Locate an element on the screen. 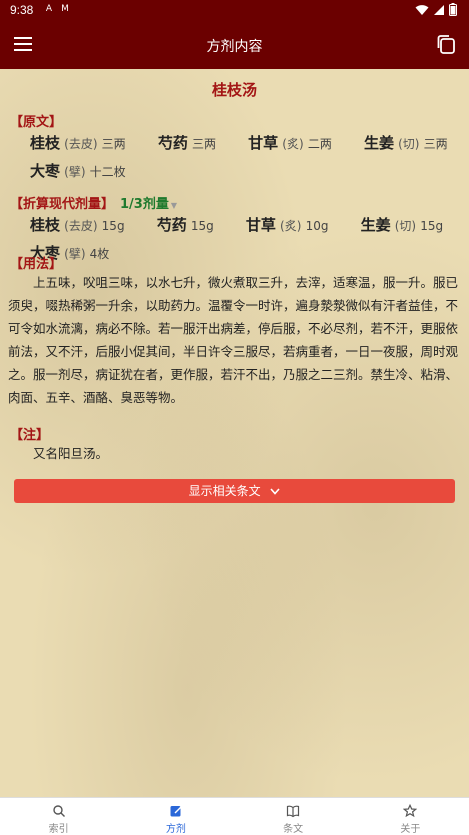 This screenshot has width=469, height=835. wifi-icon is located at coordinates (422, 9).